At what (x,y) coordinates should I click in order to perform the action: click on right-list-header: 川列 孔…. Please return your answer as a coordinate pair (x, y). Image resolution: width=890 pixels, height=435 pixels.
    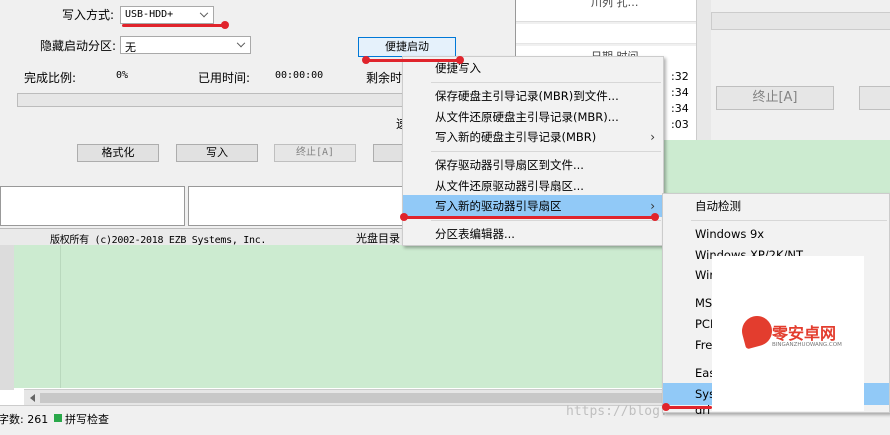
    Looking at the image, I should click on (613, 11).